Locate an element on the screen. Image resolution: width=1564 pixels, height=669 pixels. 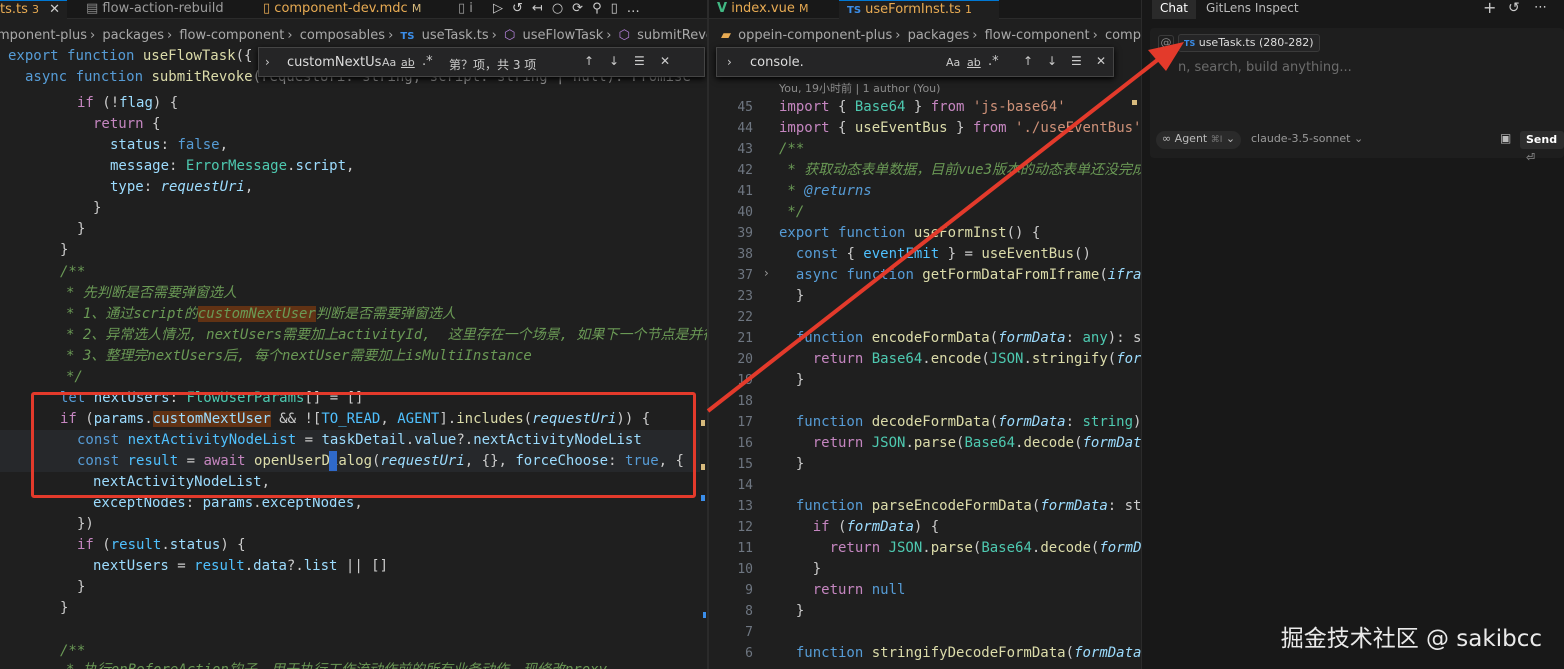
watermark: 掘金技术社区 @ sakibcc is located at coordinates (1411, 639).